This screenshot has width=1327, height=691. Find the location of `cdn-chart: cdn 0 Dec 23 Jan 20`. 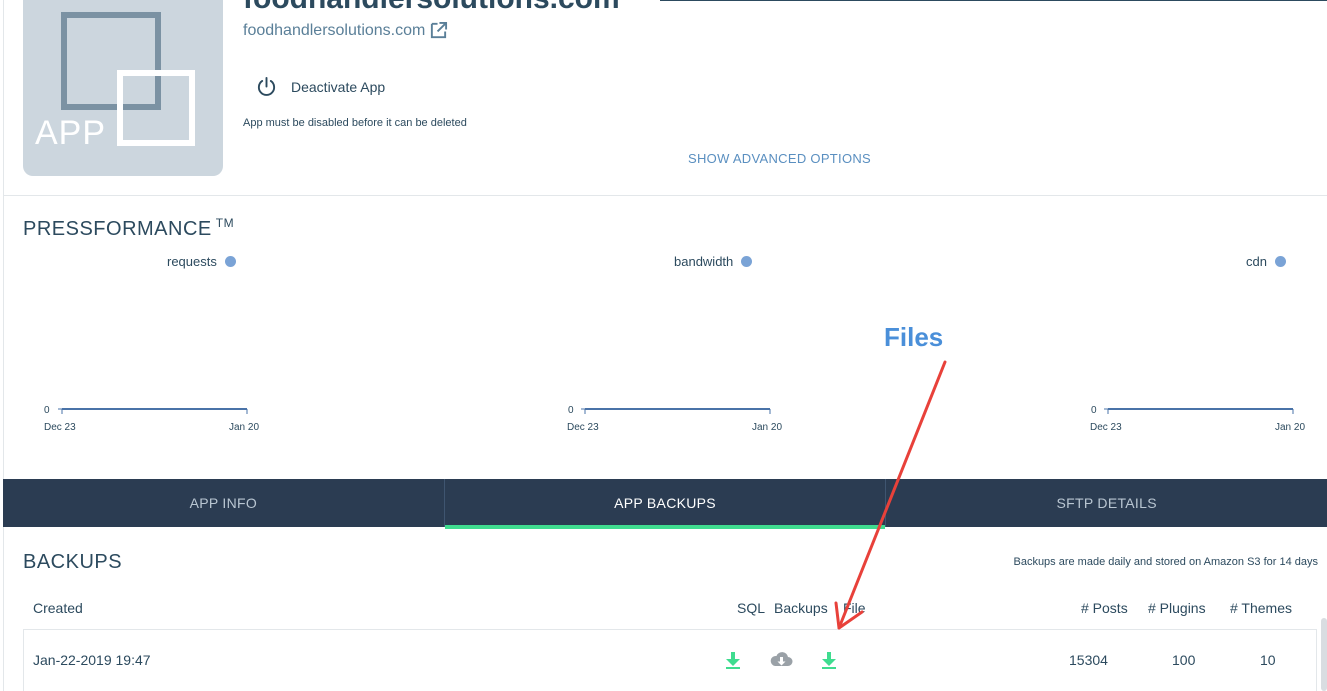

cdn-chart: cdn 0 Dec 23 Jan 20 is located at coordinates (1201, 346).